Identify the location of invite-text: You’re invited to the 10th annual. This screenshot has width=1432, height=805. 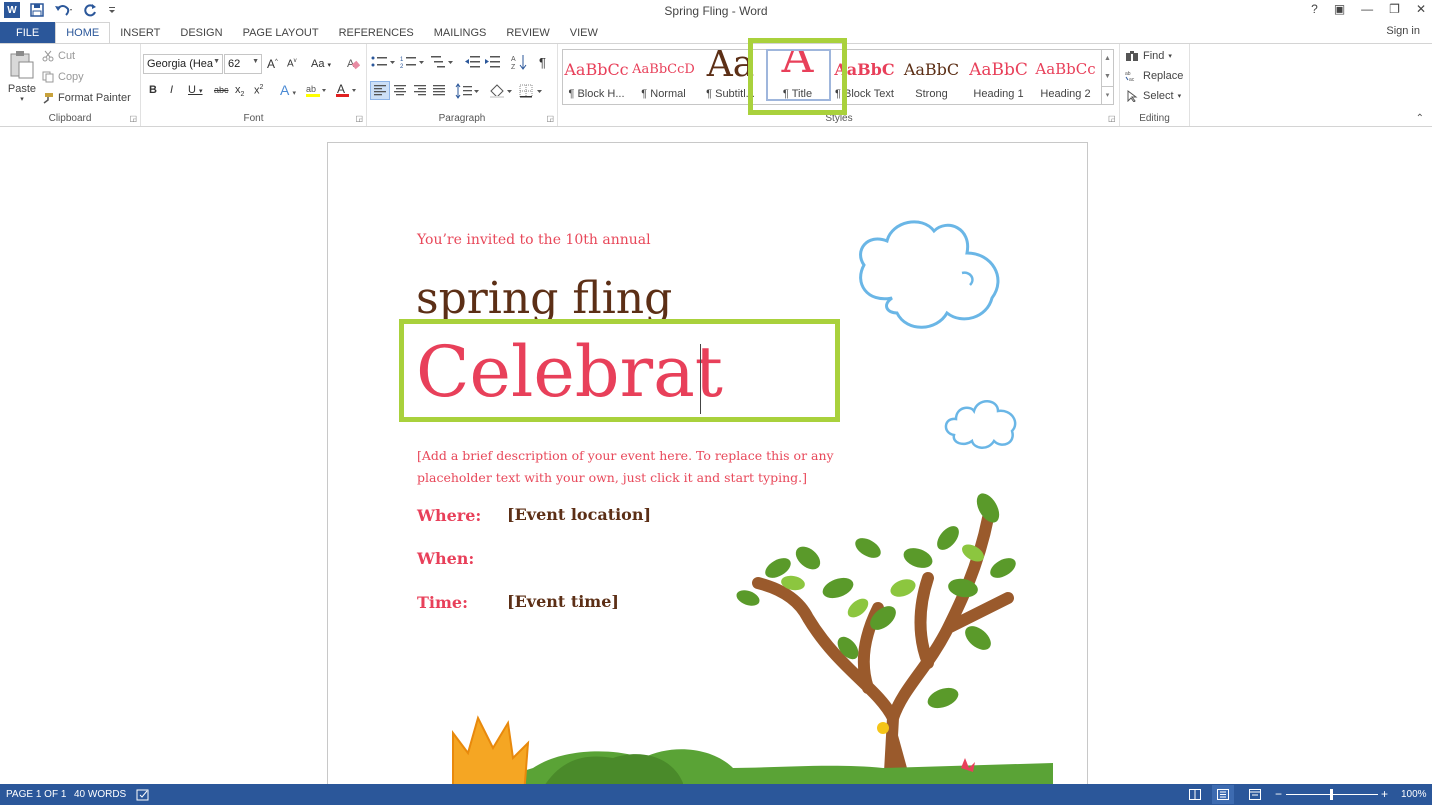
(534, 240).